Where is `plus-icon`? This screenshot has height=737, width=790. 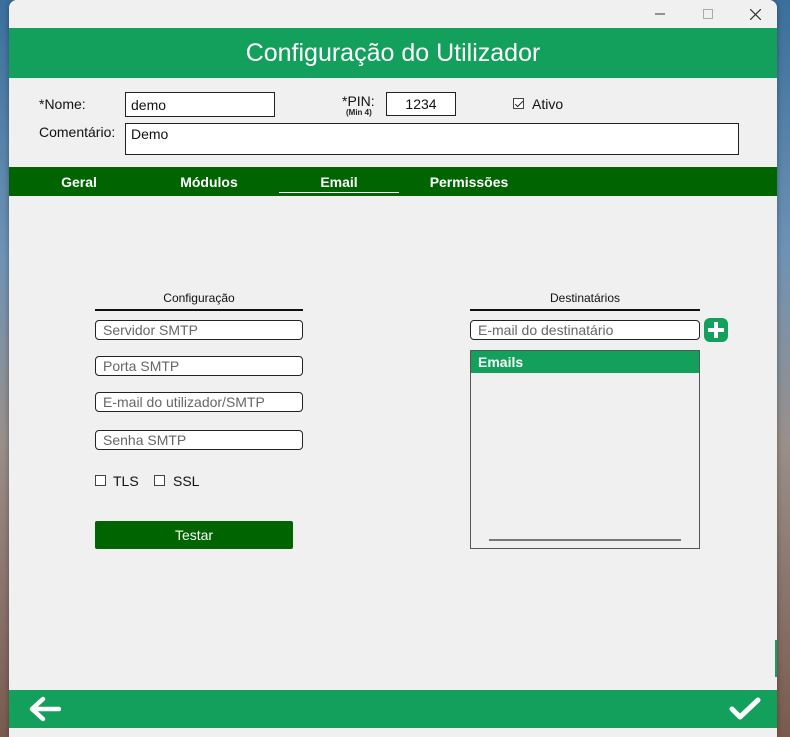
plus-icon is located at coordinates (716, 330).